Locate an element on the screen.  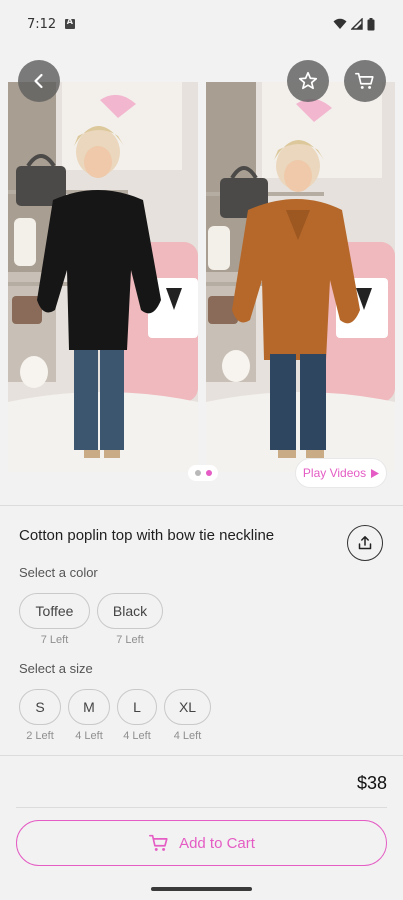
notification-icon is located at coordinates (70, 23).